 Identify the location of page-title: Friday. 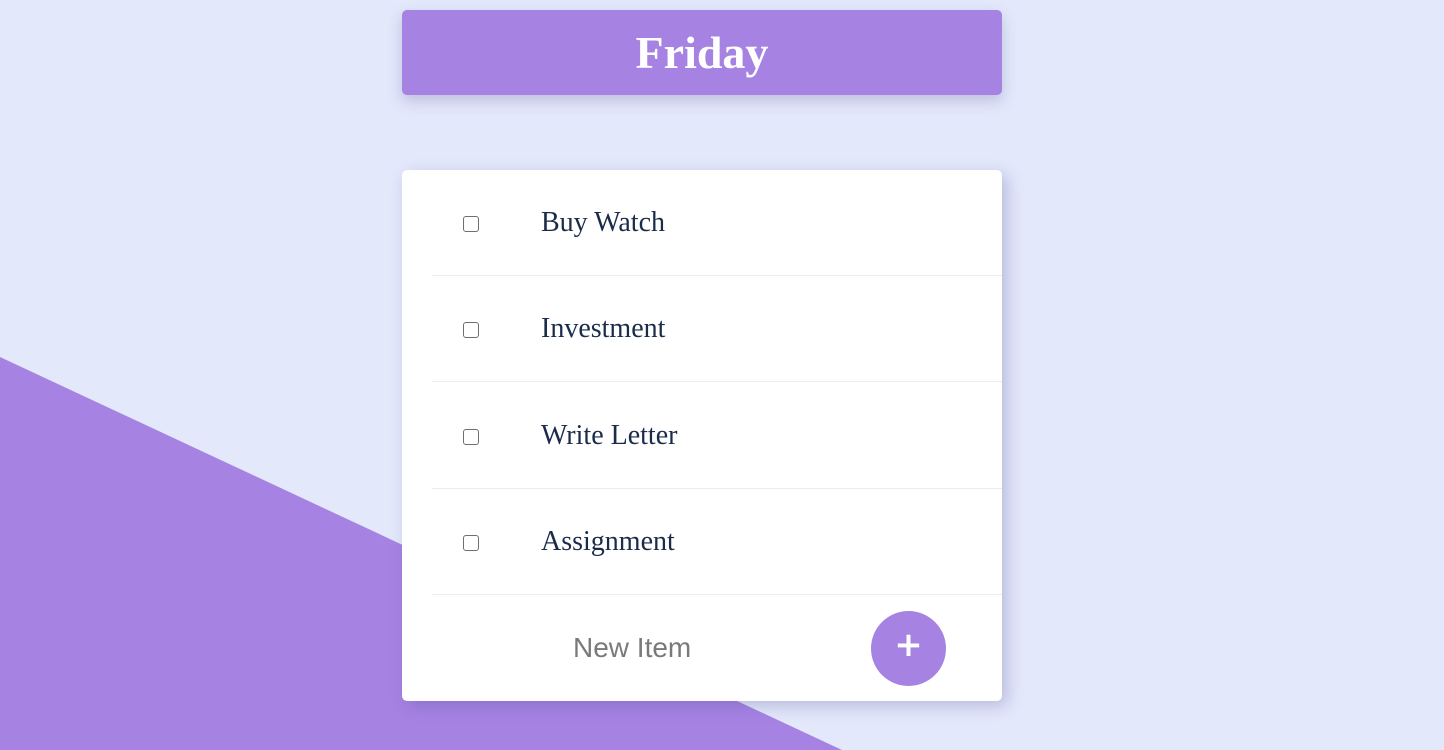
(702, 52).